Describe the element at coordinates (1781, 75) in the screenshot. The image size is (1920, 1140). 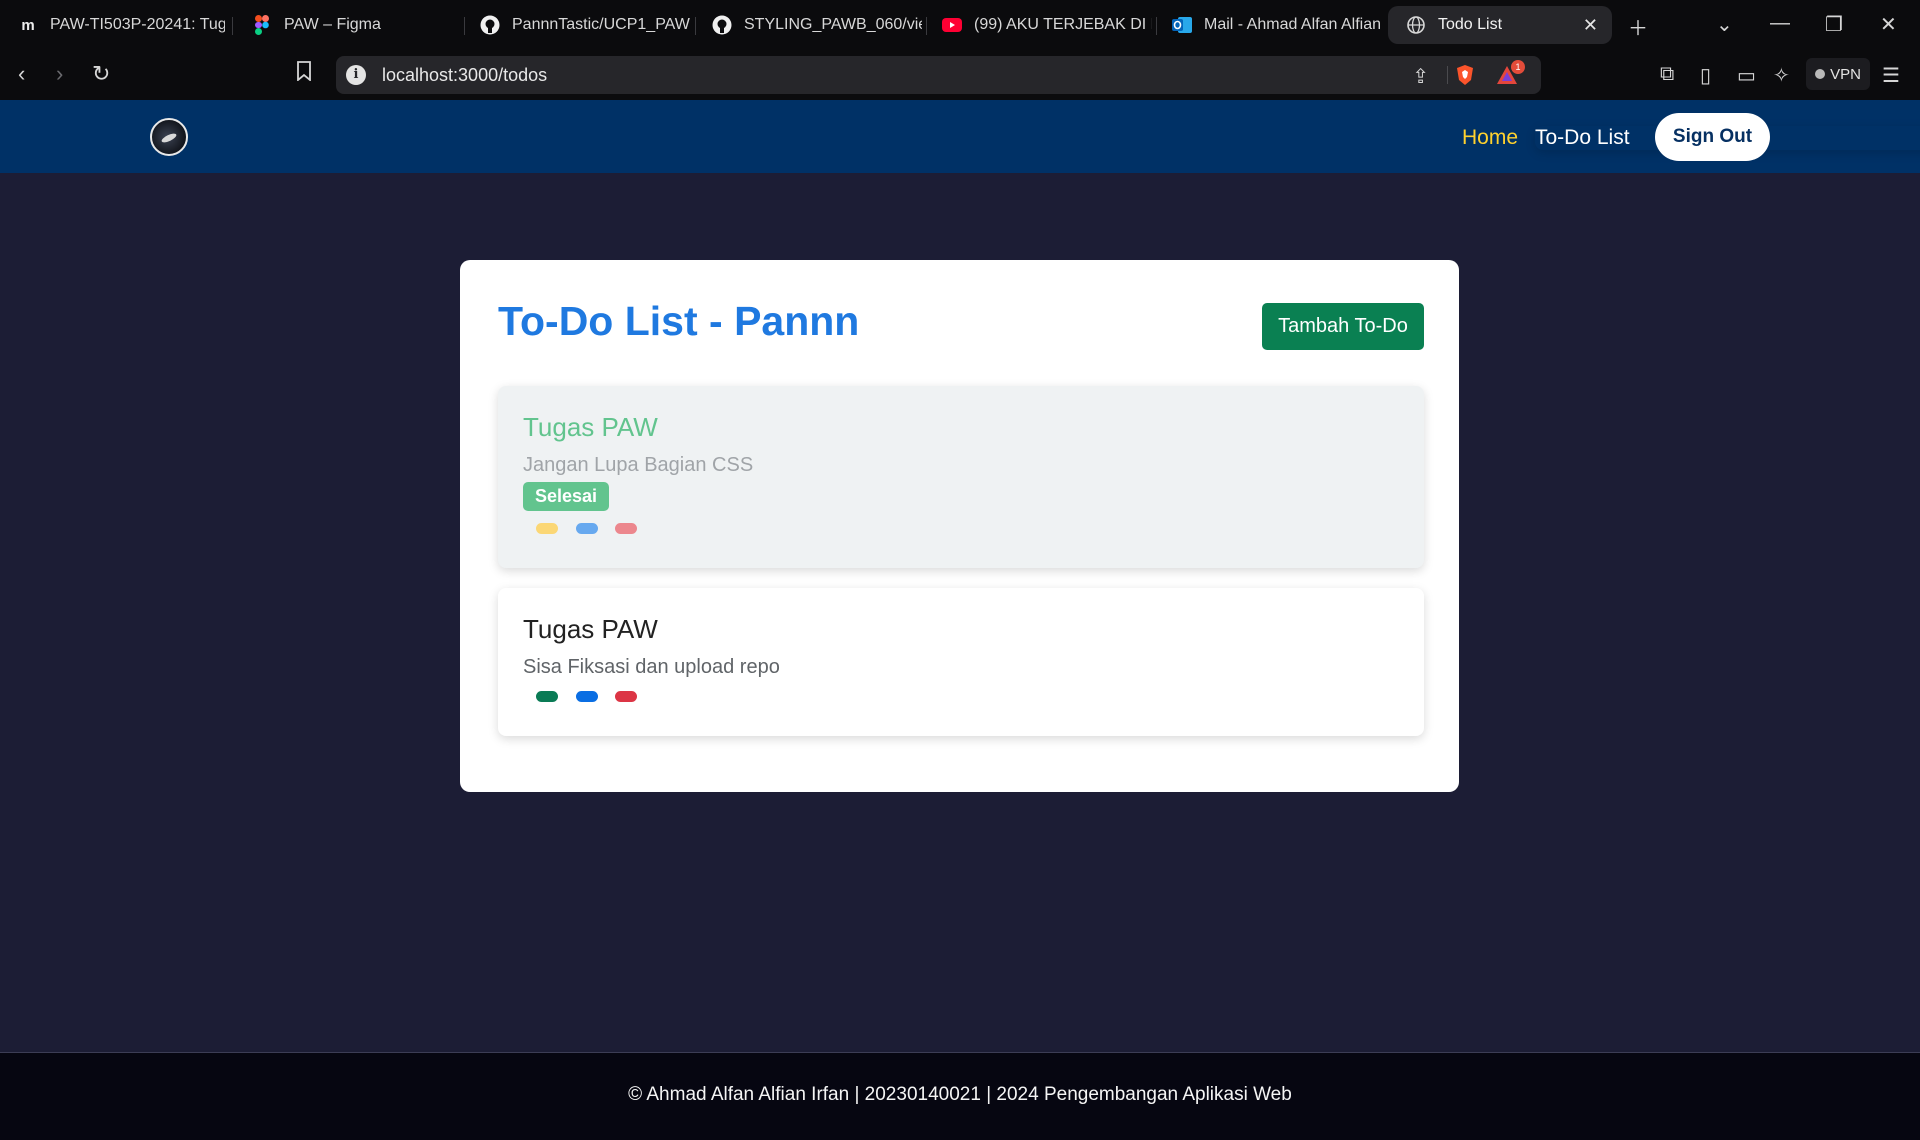
I see `leo-ai-icon: ✧` at that location.